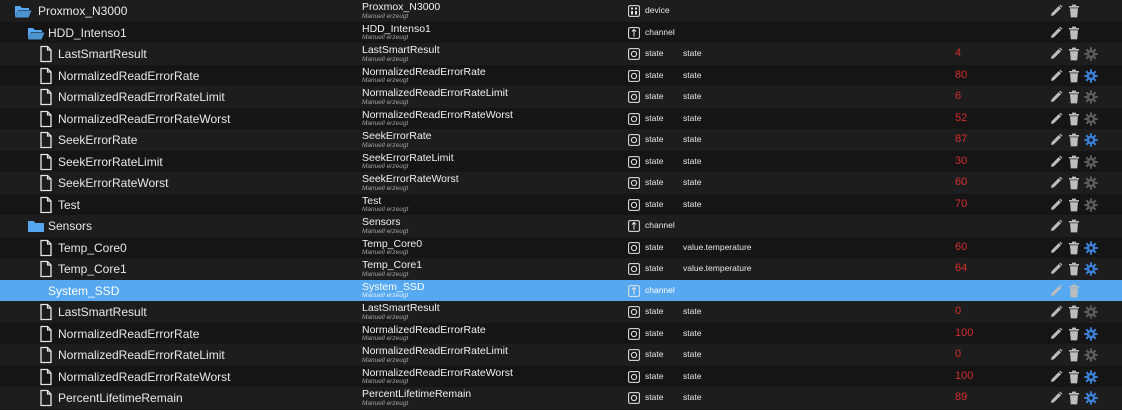 Image resolution: width=1122 pixels, height=410 pixels. What do you see at coordinates (961, 268) in the screenshot?
I see `object-value: 64` at bounding box center [961, 268].